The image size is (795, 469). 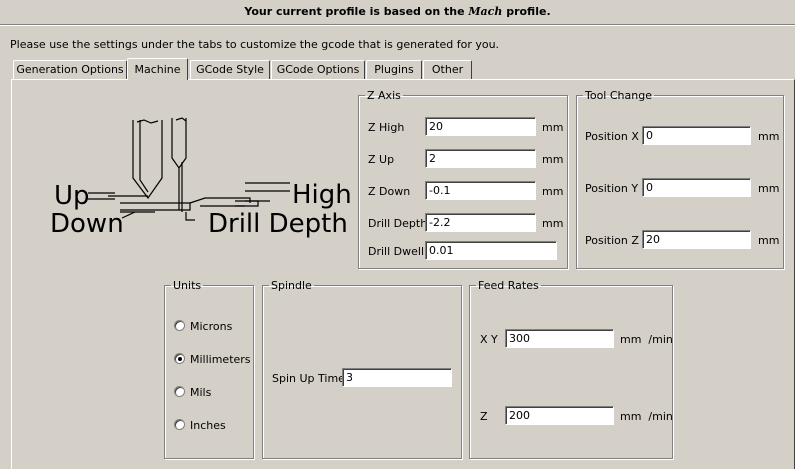 What do you see at coordinates (187, 285) in the screenshot?
I see `units-title: Units` at bounding box center [187, 285].